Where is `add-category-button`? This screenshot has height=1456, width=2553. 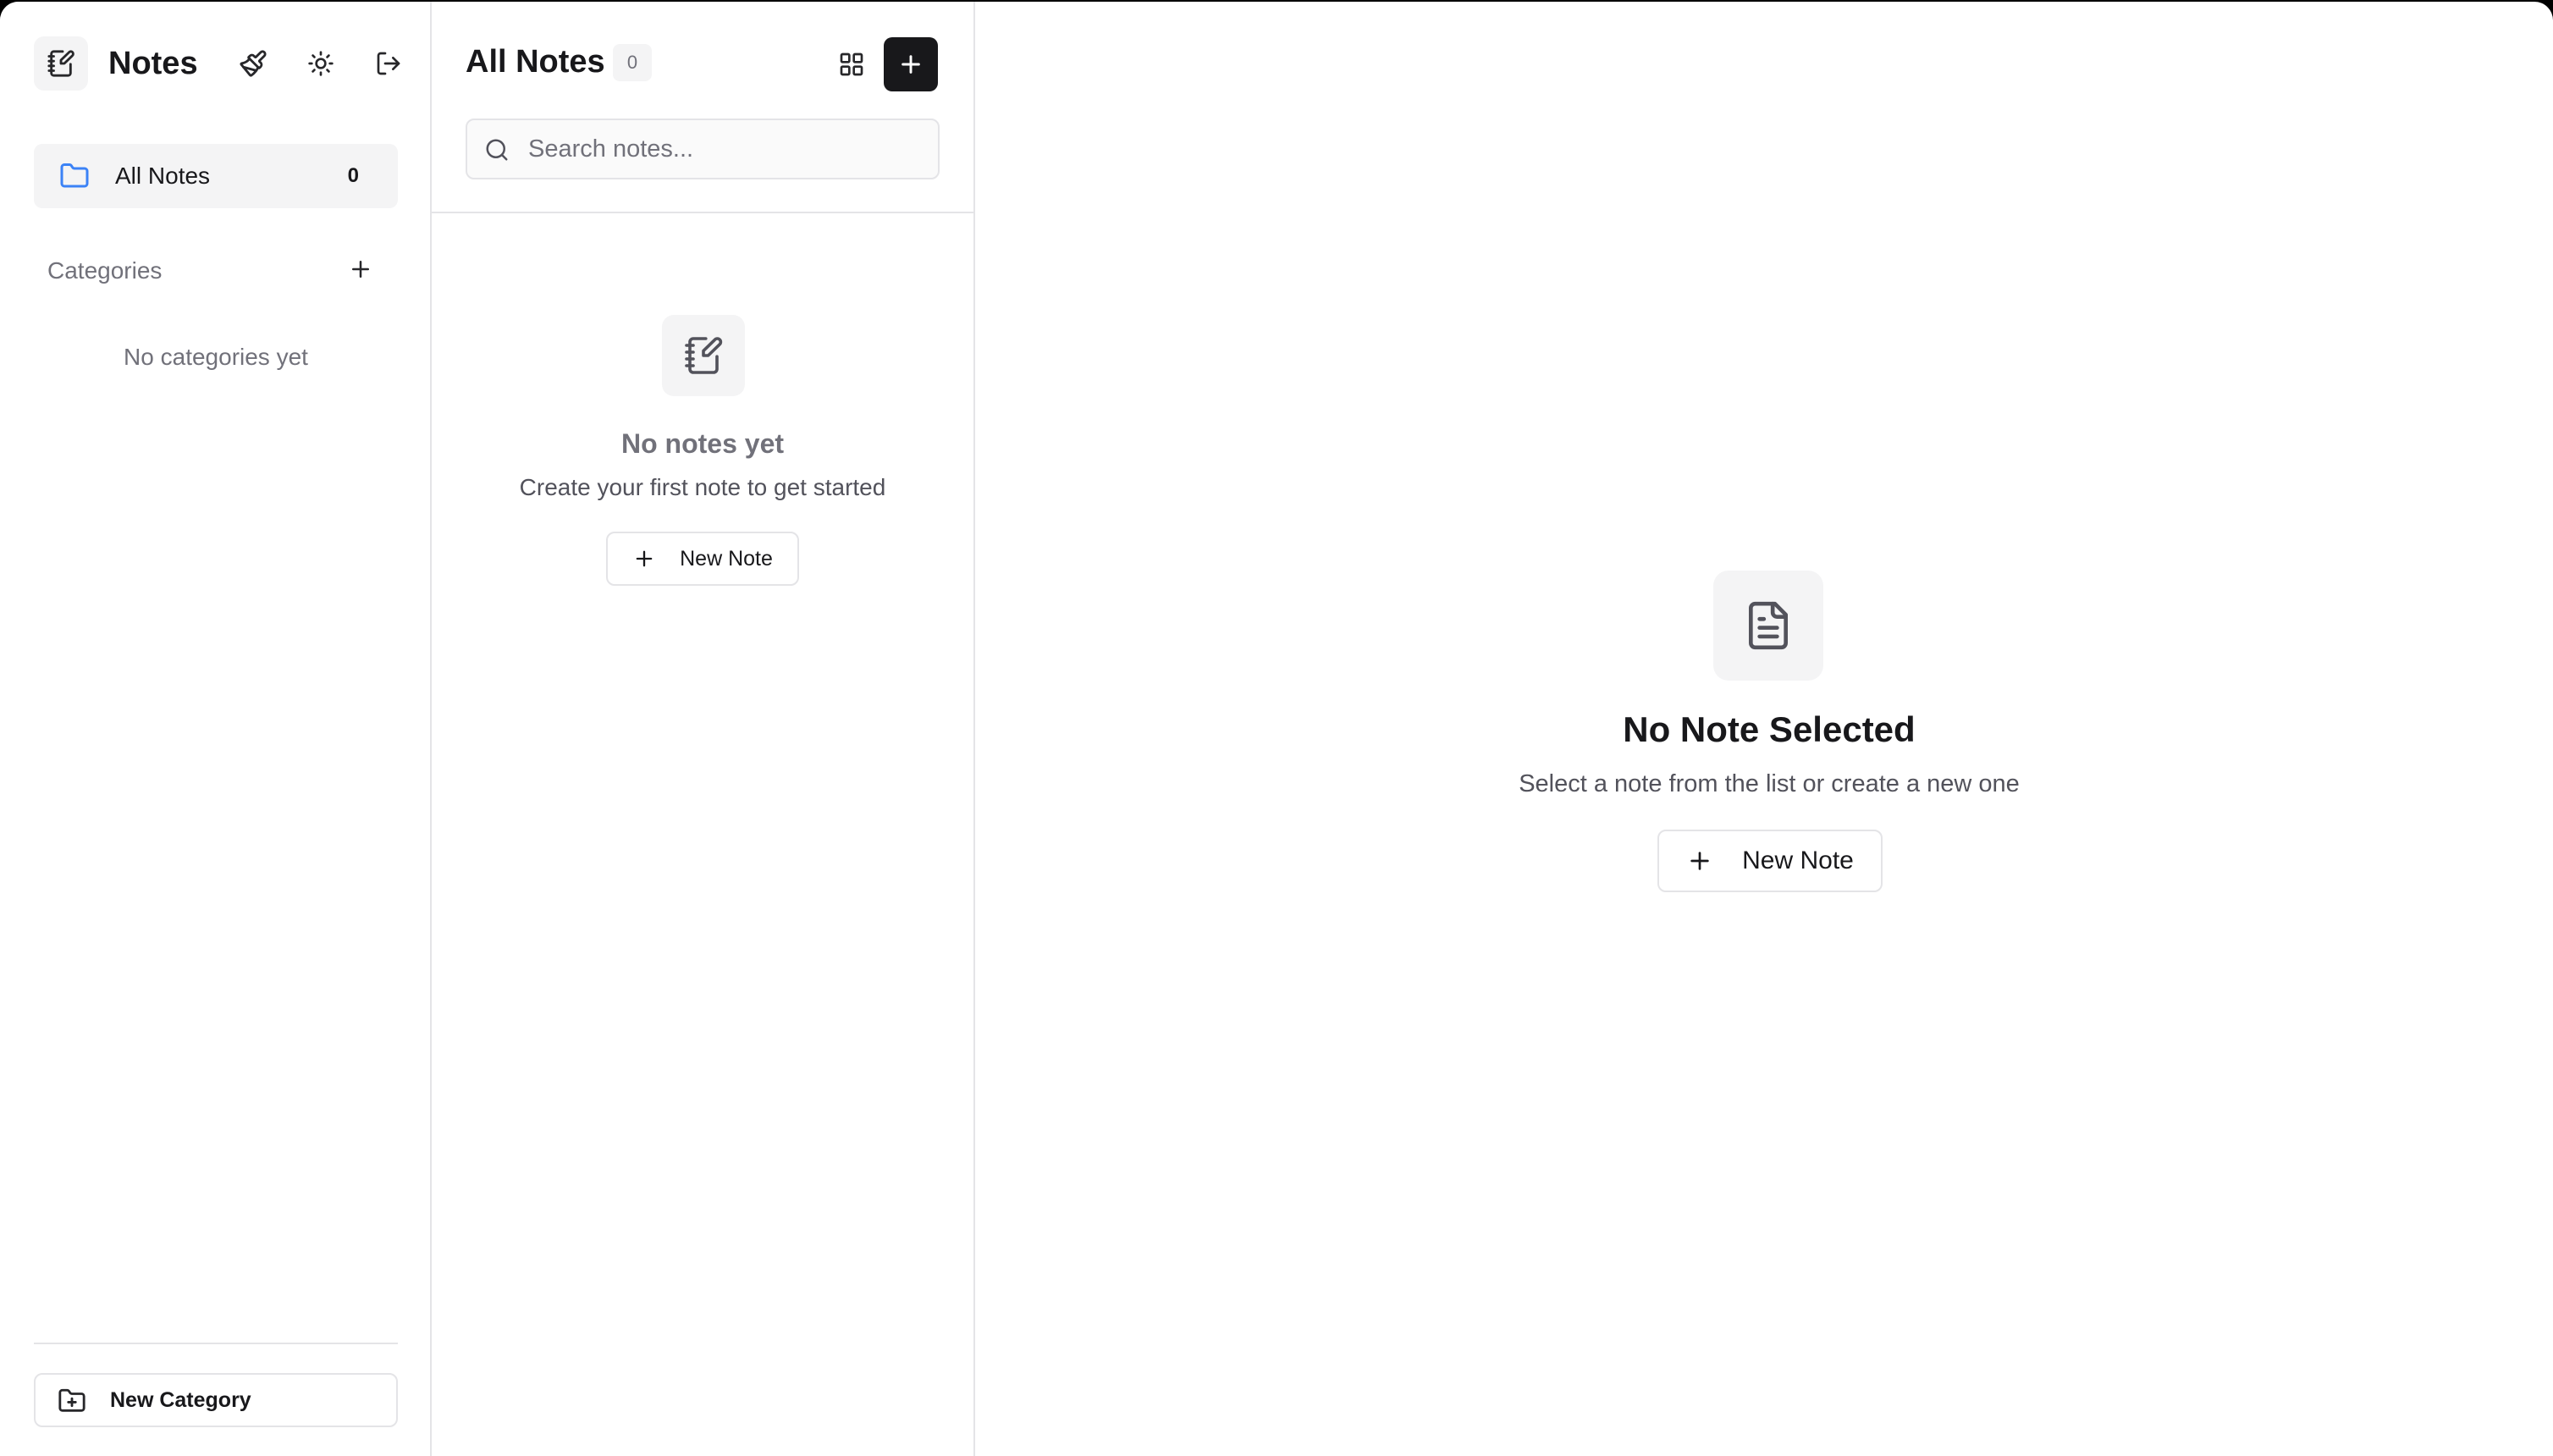 add-category-button is located at coordinates (361, 269).